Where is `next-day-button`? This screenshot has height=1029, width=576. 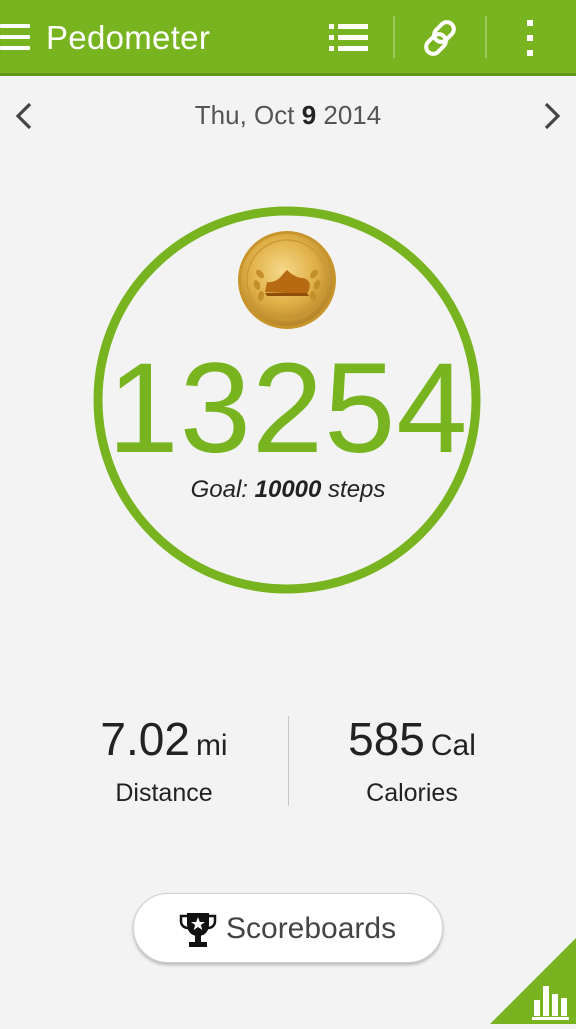
next-day-button is located at coordinates (552, 116).